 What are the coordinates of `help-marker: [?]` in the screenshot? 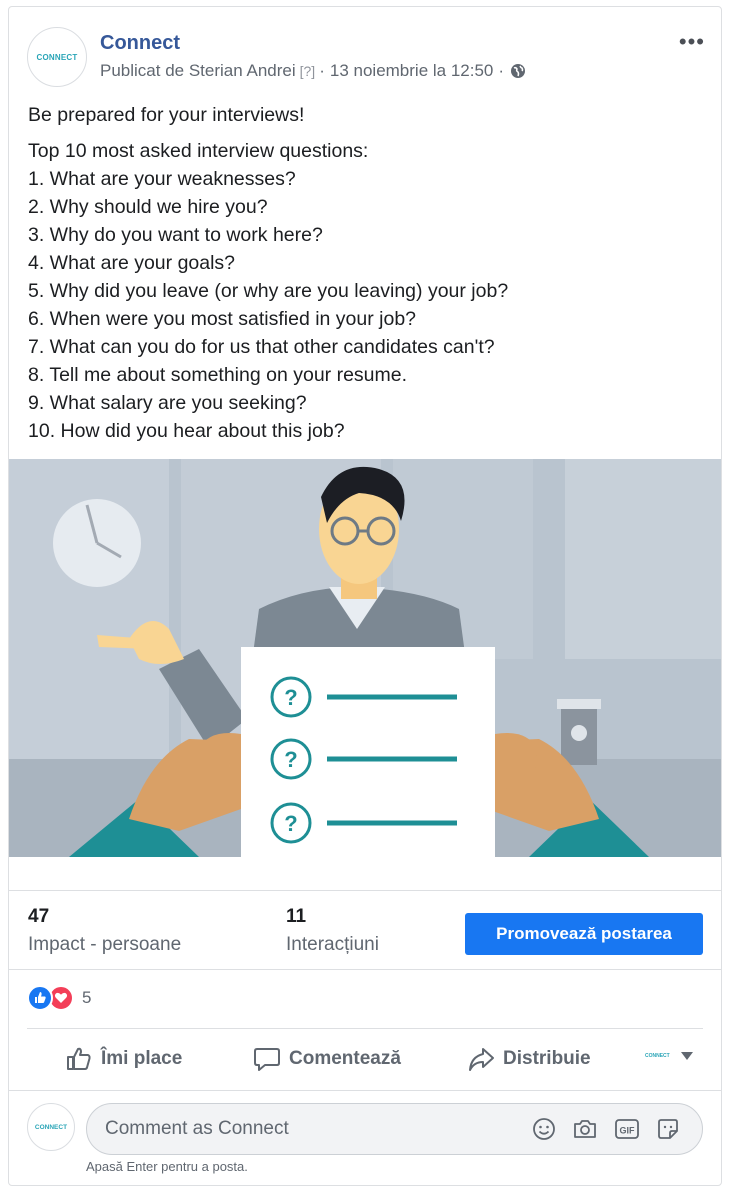 It's located at (308, 71).